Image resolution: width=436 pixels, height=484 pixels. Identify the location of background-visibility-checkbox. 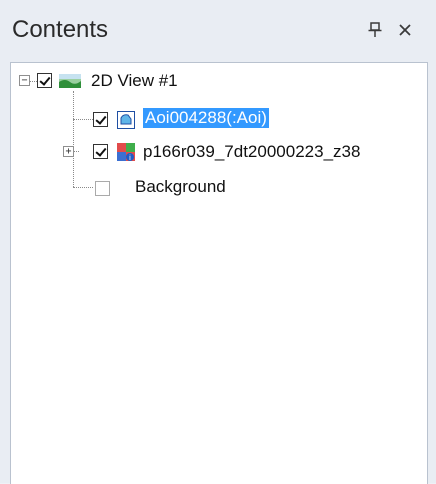
(102, 188).